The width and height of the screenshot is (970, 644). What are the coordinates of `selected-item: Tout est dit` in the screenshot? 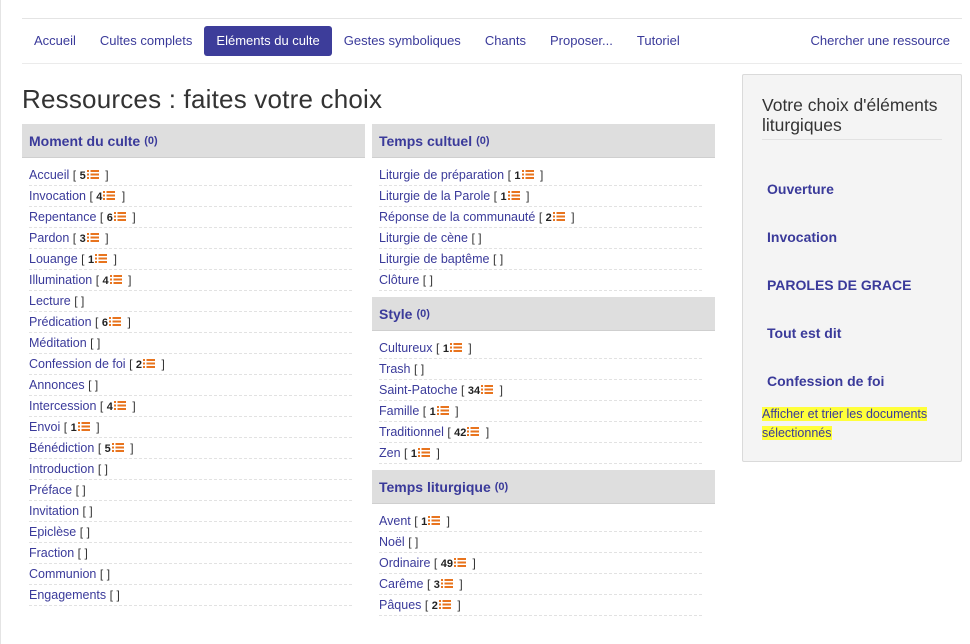 It's located at (804, 333).